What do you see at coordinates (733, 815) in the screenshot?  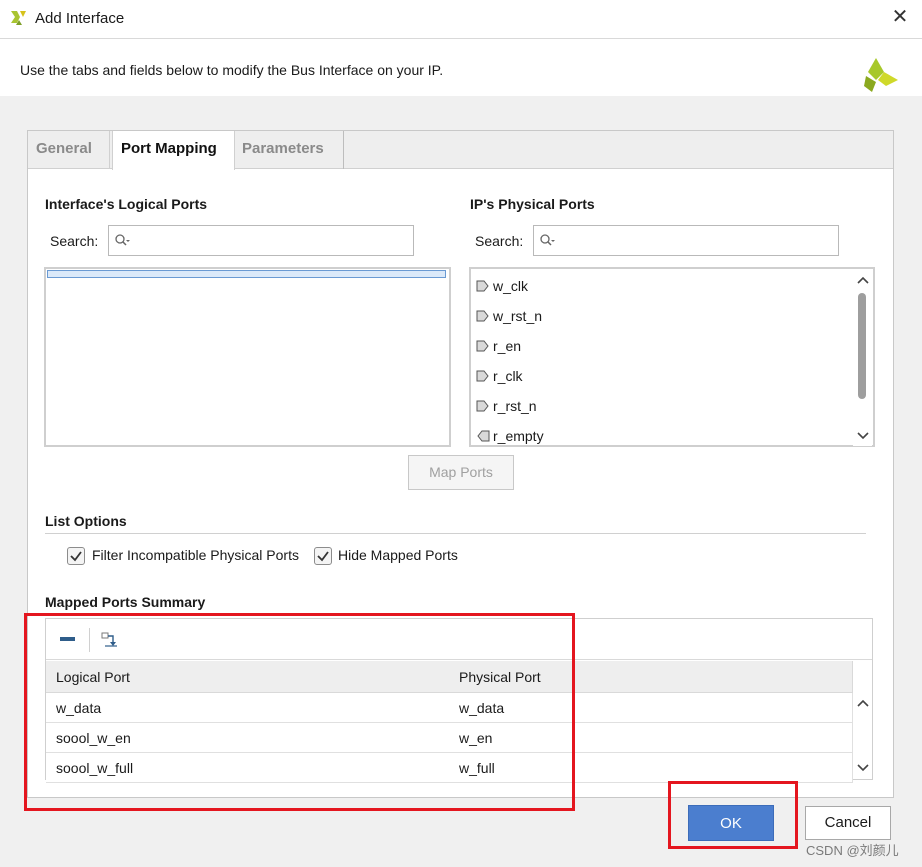 I see `highlight-box-ok` at bounding box center [733, 815].